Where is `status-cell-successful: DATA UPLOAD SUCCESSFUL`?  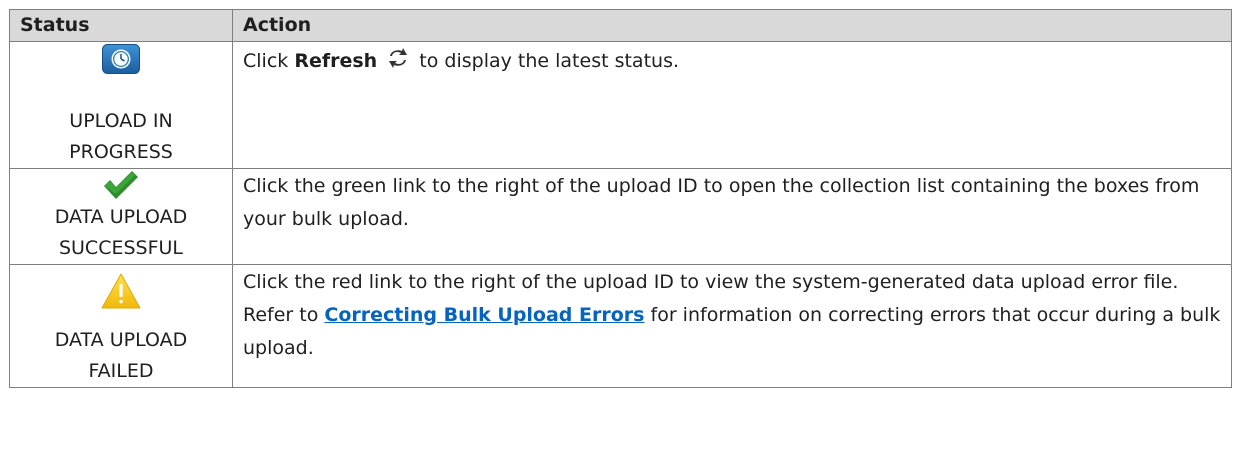
status-cell-successful: DATA UPLOAD SUCCESSFUL is located at coordinates (121, 216).